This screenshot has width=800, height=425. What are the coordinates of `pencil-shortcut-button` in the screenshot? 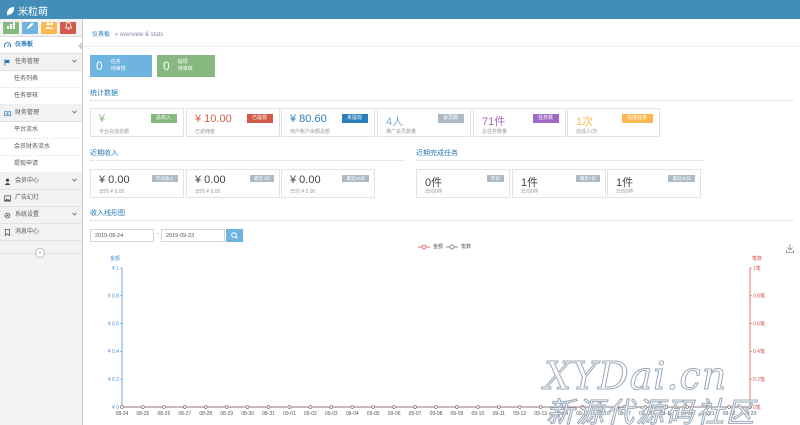 It's located at (30, 28).